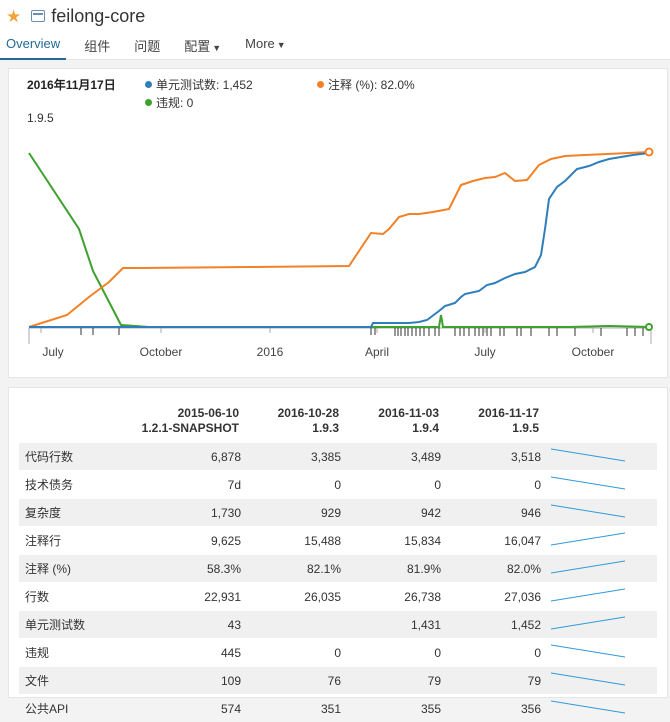 The width and height of the screenshot is (670, 722). I want to click on table-row: 注释行9,62515,48815,83416,047, so click(338, 541).